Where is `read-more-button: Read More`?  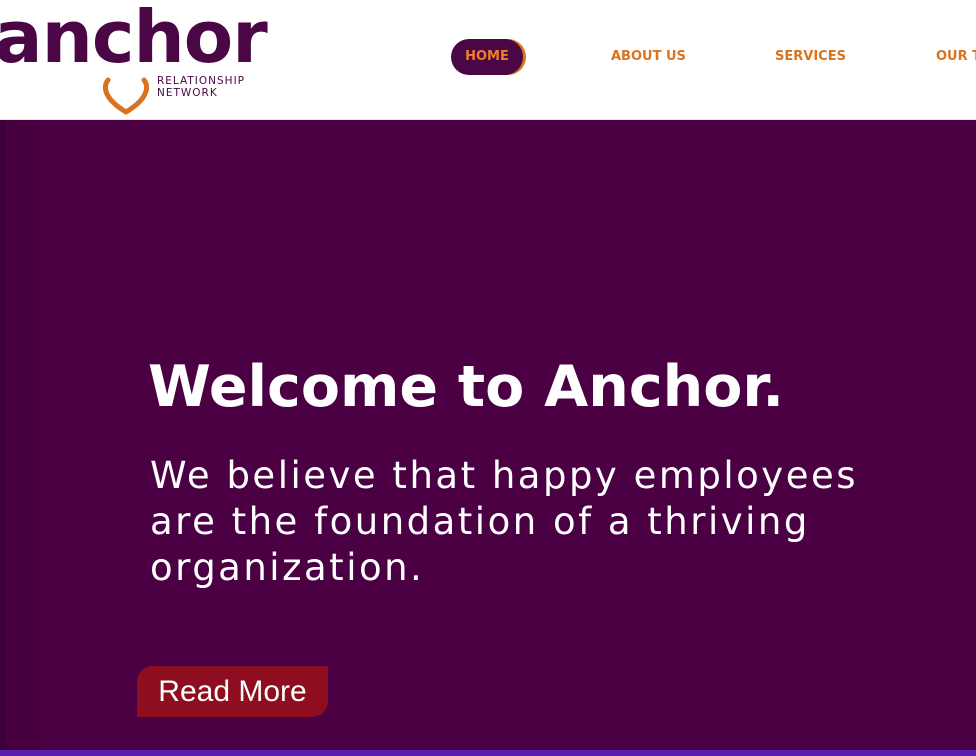
read-more-button: Read More is located at coordinates (232, 691).